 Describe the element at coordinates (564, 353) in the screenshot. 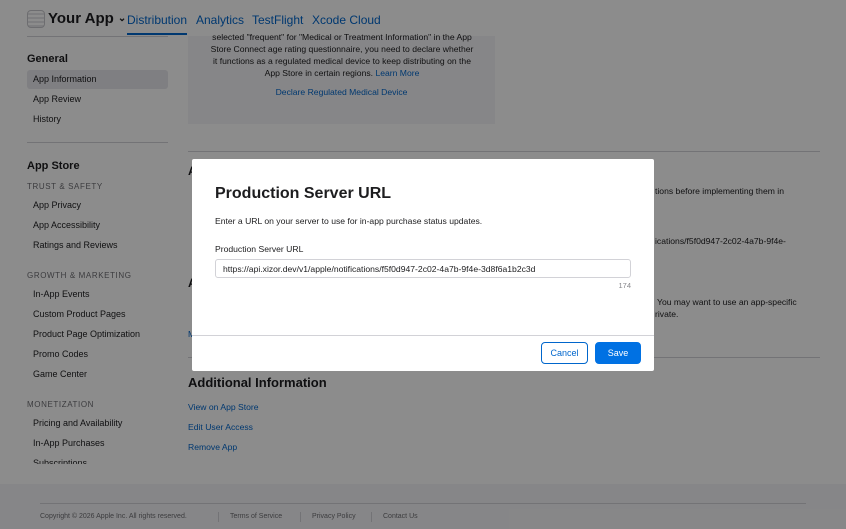

I see `cancel-button: Cancel` at that location.